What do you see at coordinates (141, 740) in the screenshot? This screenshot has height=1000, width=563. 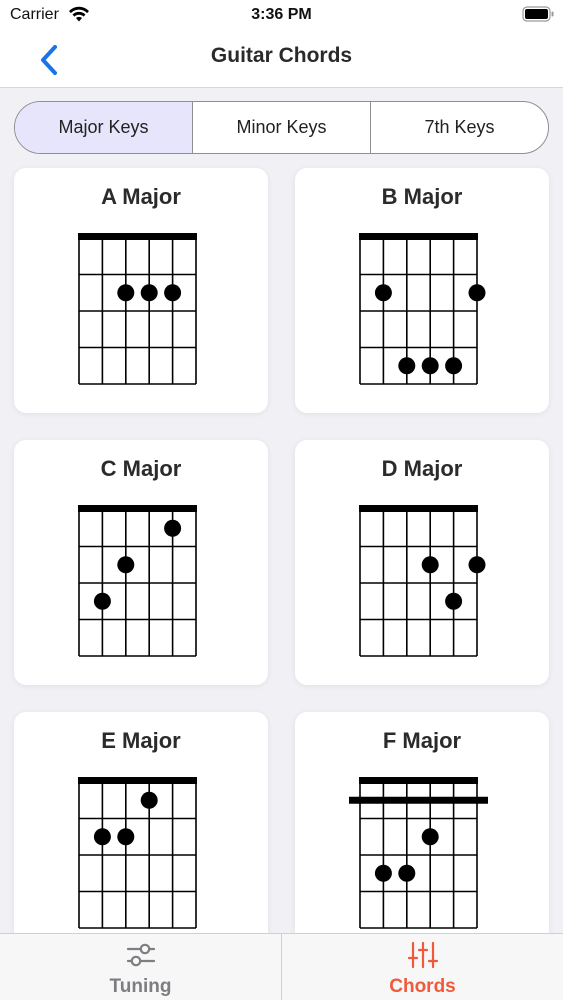 I see `chord-title: E Major` at bounding box center [141, 740].